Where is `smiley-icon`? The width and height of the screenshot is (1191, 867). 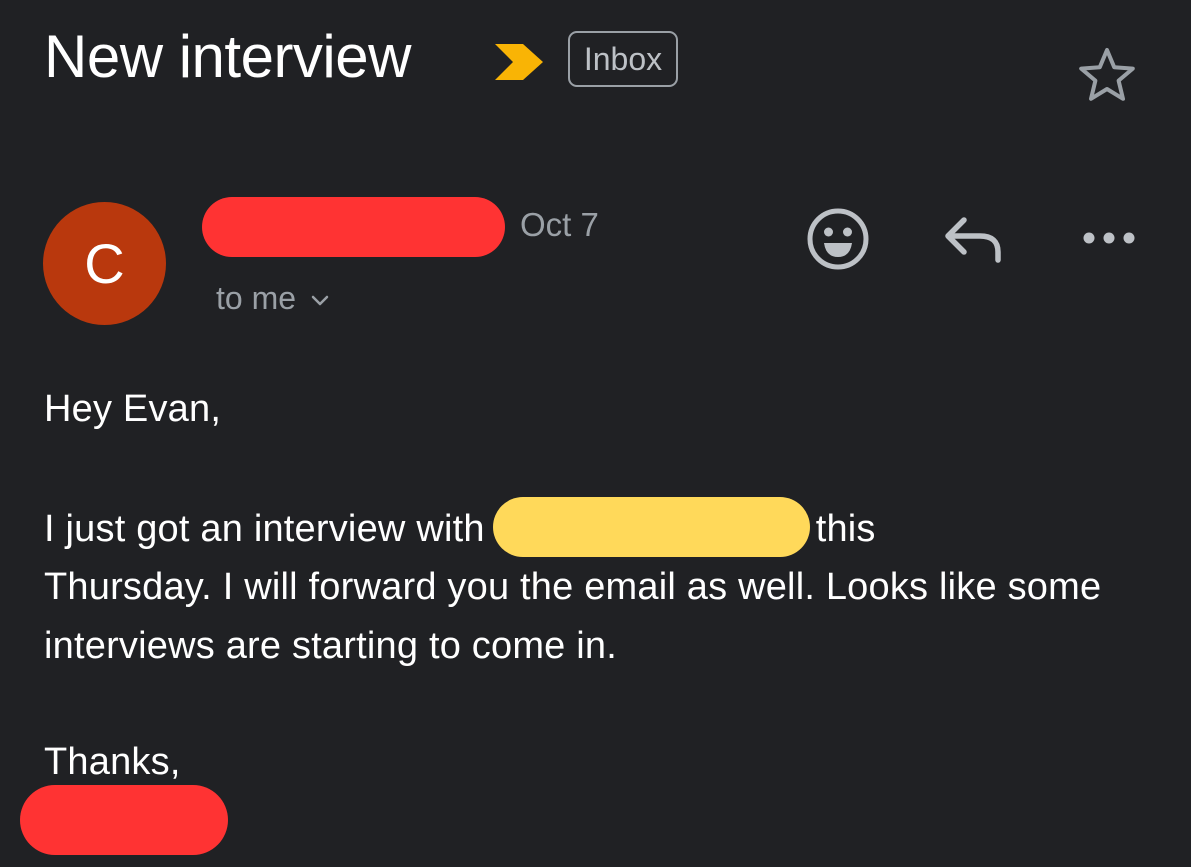 smiley-icon is located at coordinates (838, 239).